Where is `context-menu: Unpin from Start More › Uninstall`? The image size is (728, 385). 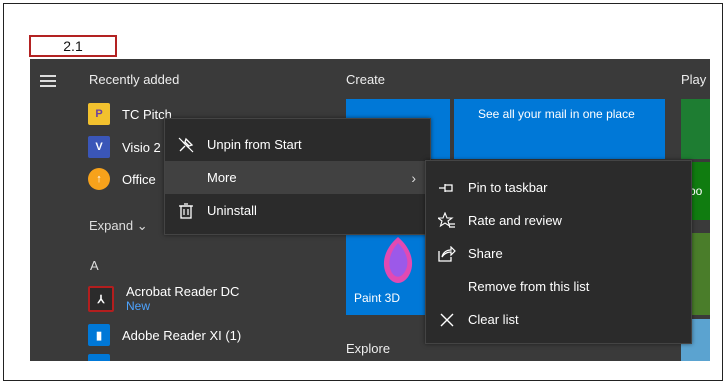 context-menu: Unpin from Start More › Uninstall is located at coordinates (297, 176).